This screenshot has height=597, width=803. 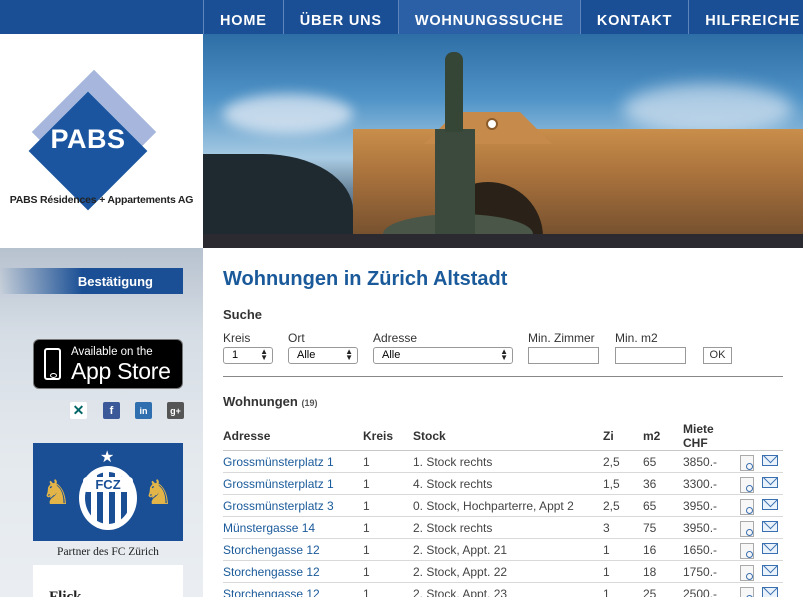 What do you see at coordinates (663, 436) in the screenshot?
I see `col-m2: m2` at bounding box center [663, 436].